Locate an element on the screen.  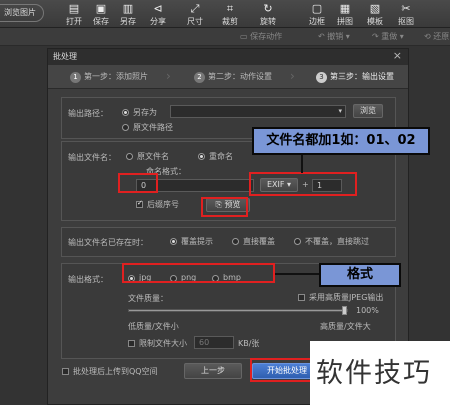
exists-label: 输出文件名已存在时： is located at coordinates (108, 242).